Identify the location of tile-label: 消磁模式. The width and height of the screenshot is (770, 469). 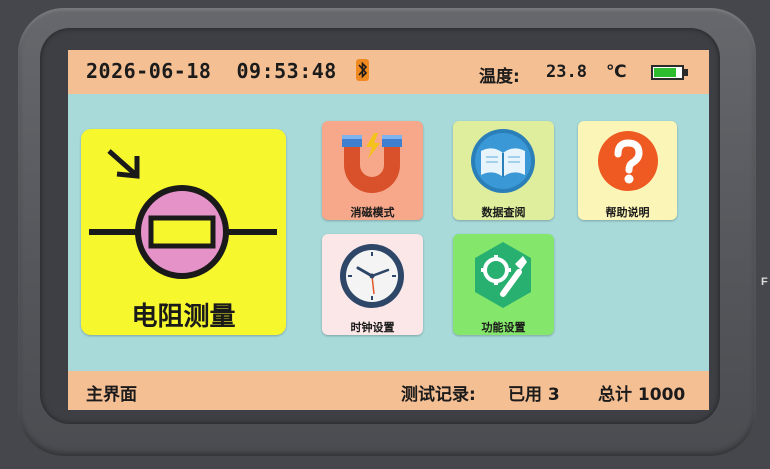
(372, 212).